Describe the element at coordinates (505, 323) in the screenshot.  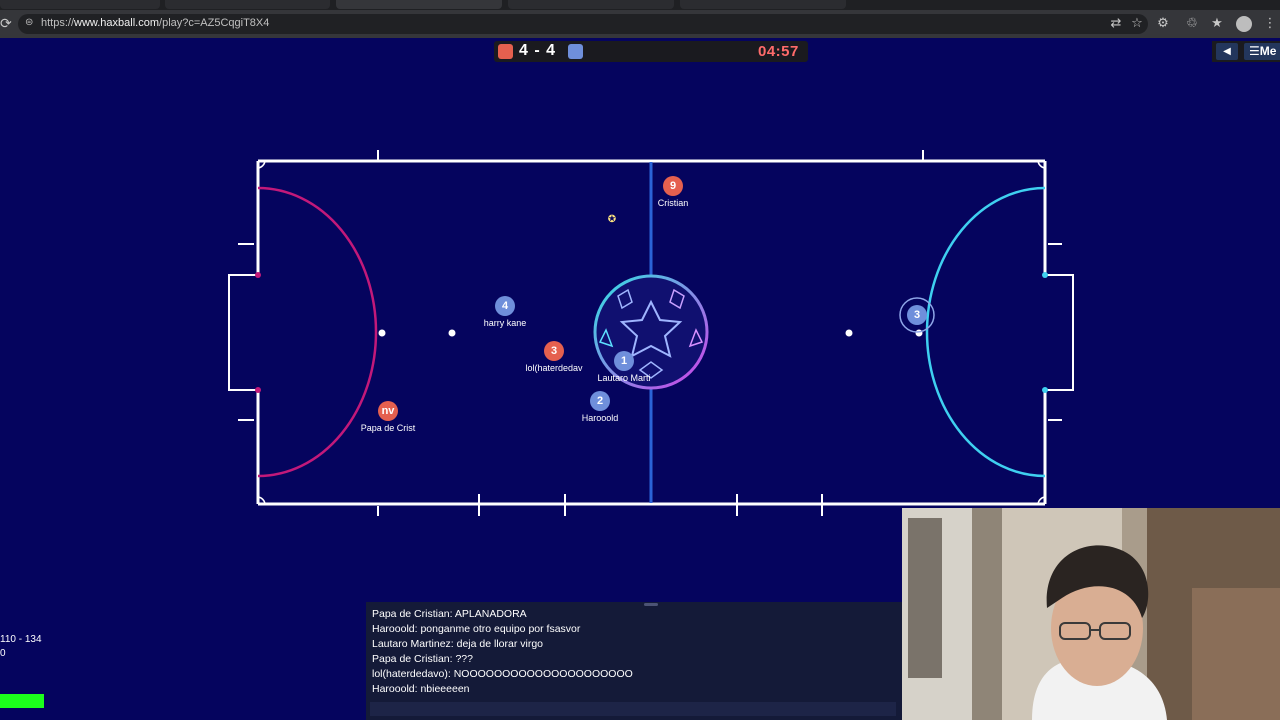
I see `player-name: harry kane` at that location.